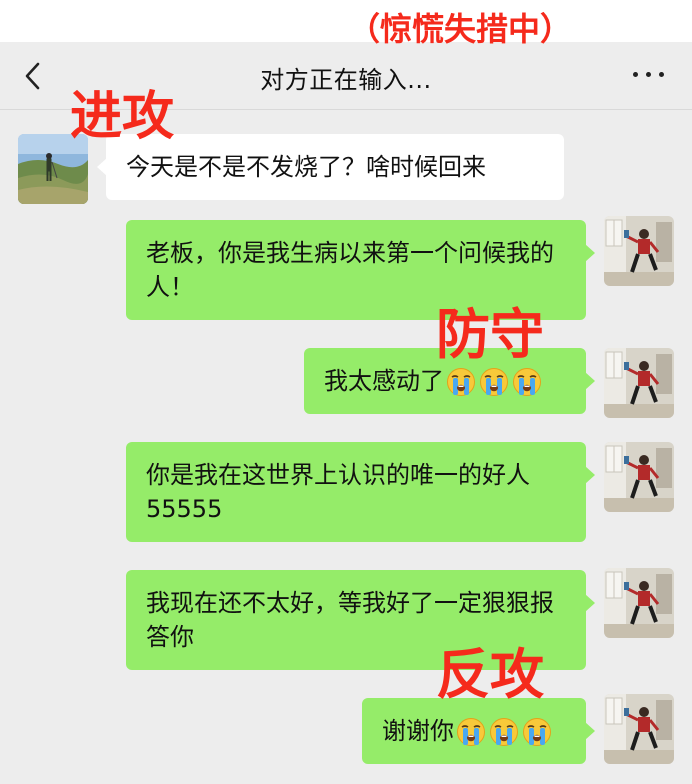 The width and height of the screenshot is (692, 784). I want to click on annotation-defend: 防守, so click(490, 334).